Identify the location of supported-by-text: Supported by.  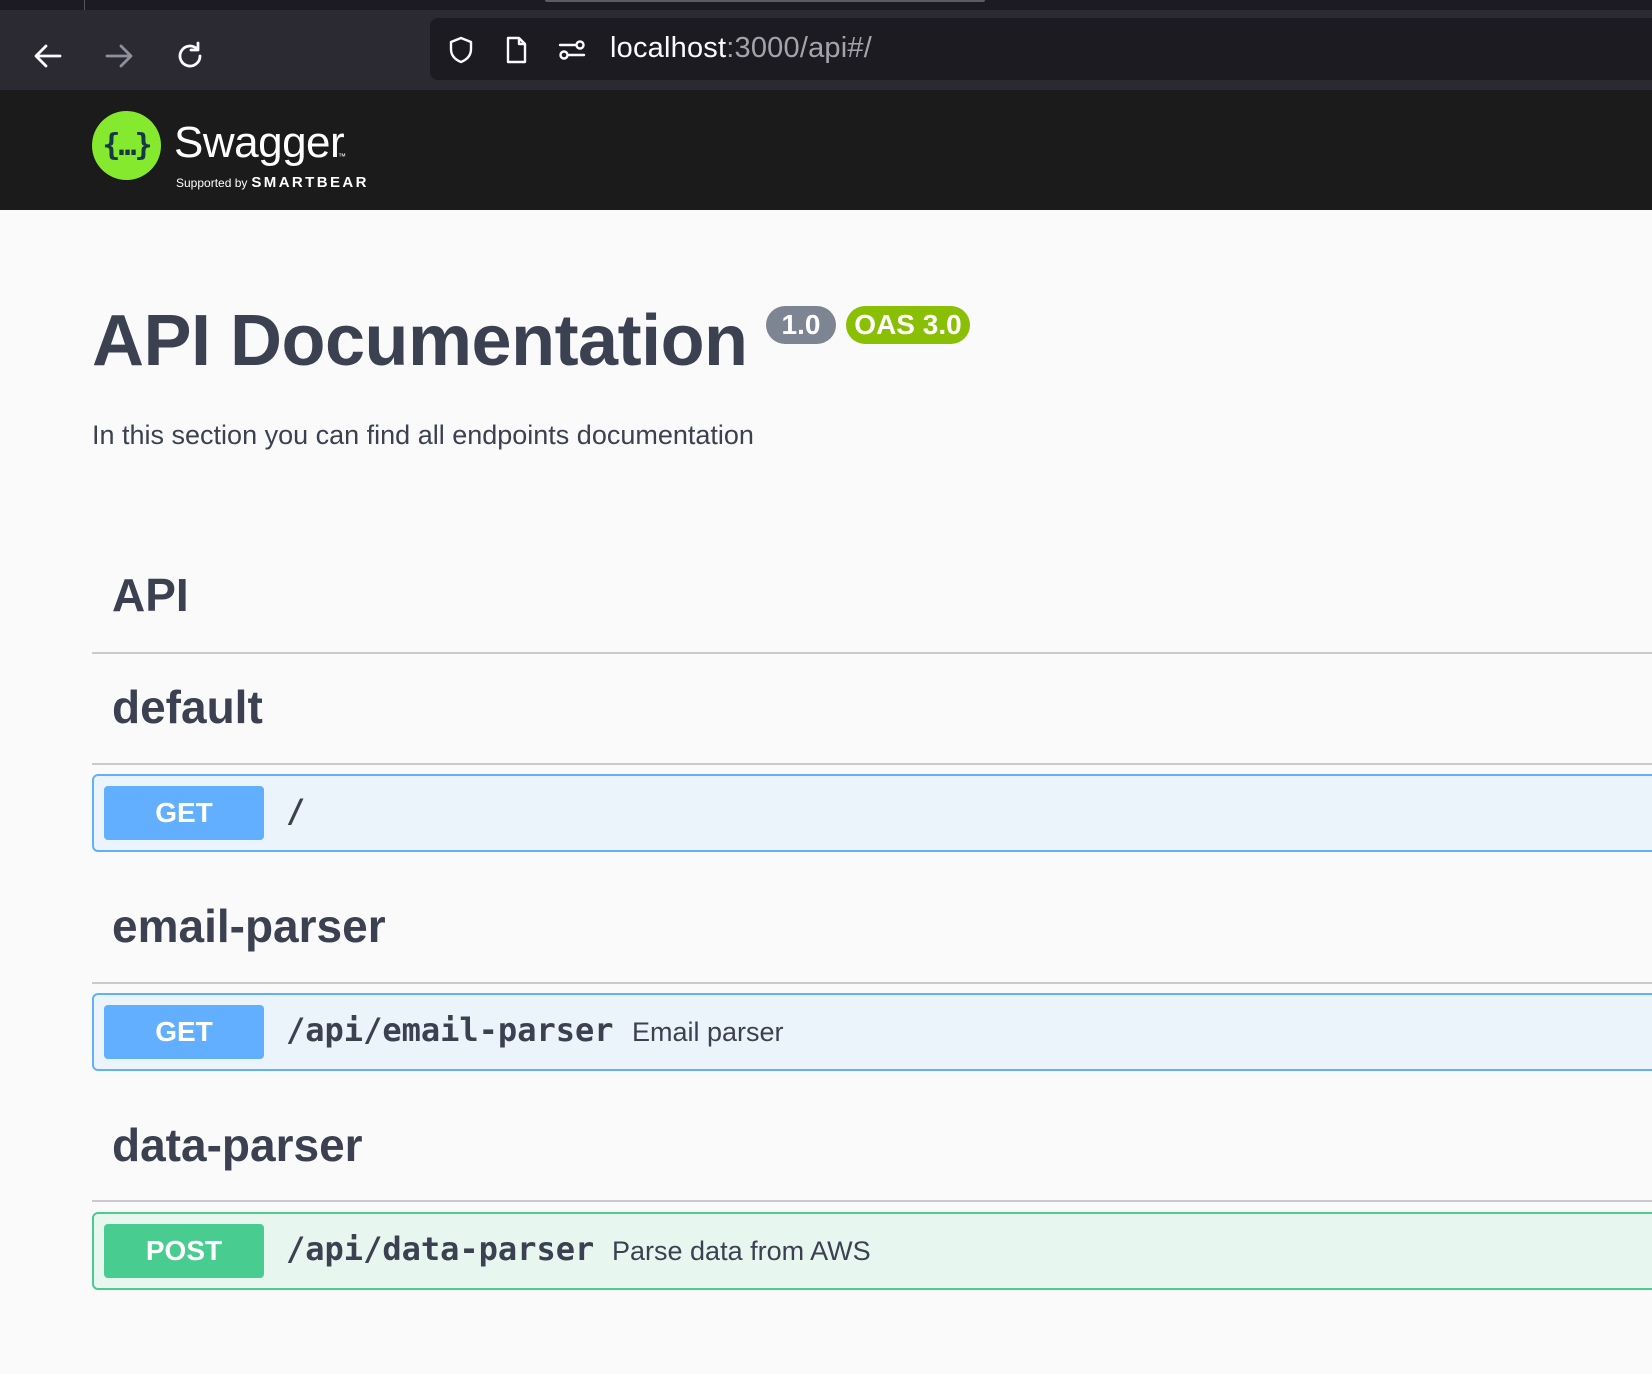
(212, 183).